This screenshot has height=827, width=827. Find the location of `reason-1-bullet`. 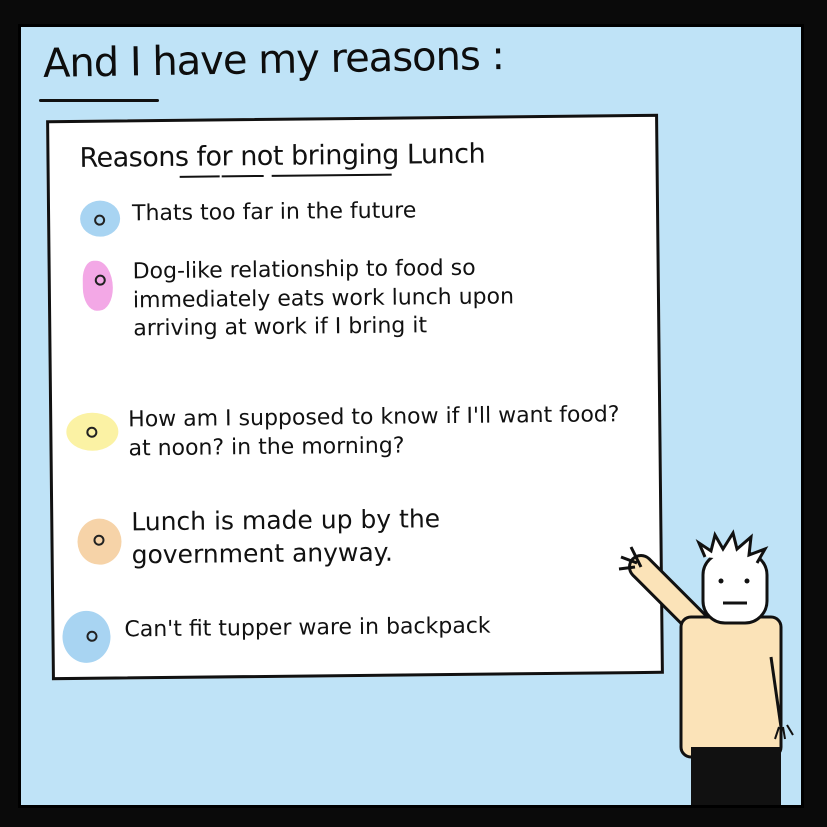

reason-1-bullet is located at coordinates (100, 220).